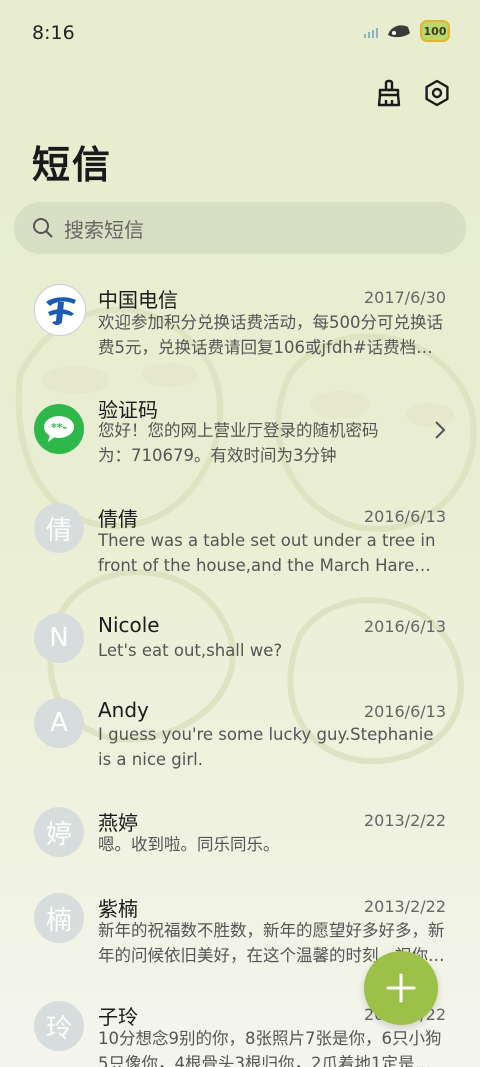  What do you see at coordinates (59, 832) in the screenshot?
I see `avatar: 婷` at bounding box center [59, 832].